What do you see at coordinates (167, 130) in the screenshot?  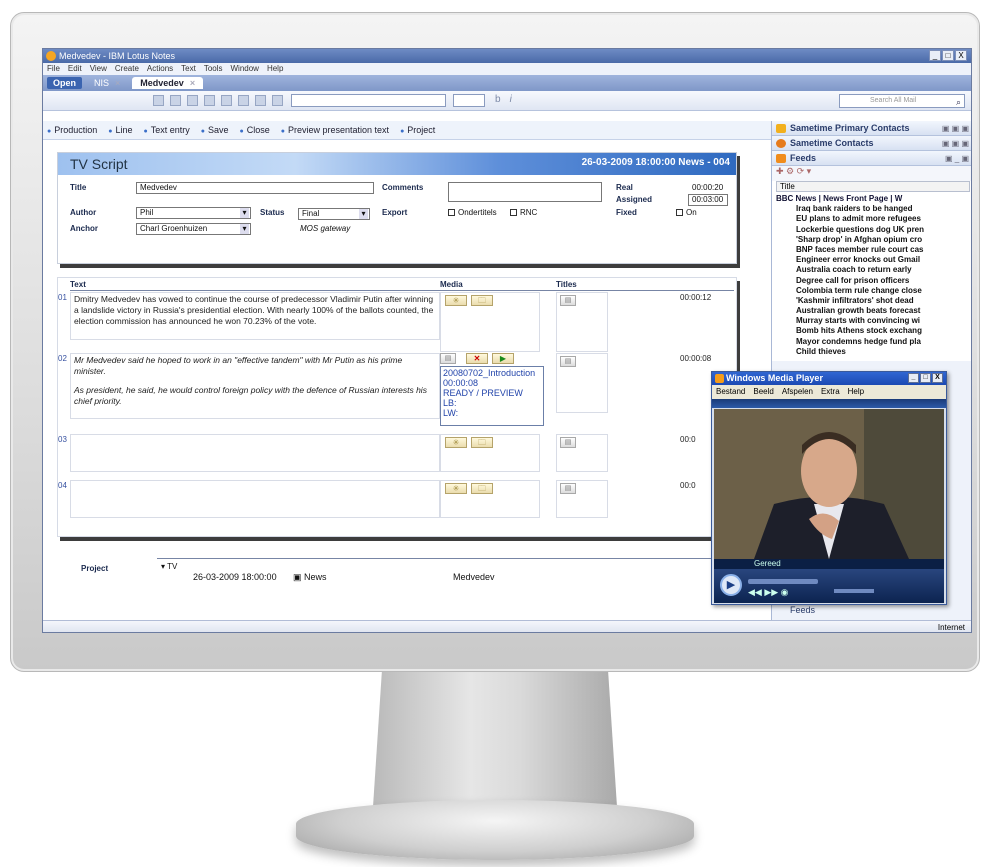 I see `action-text-entry: Text entry` at bounding box center [167, 130].